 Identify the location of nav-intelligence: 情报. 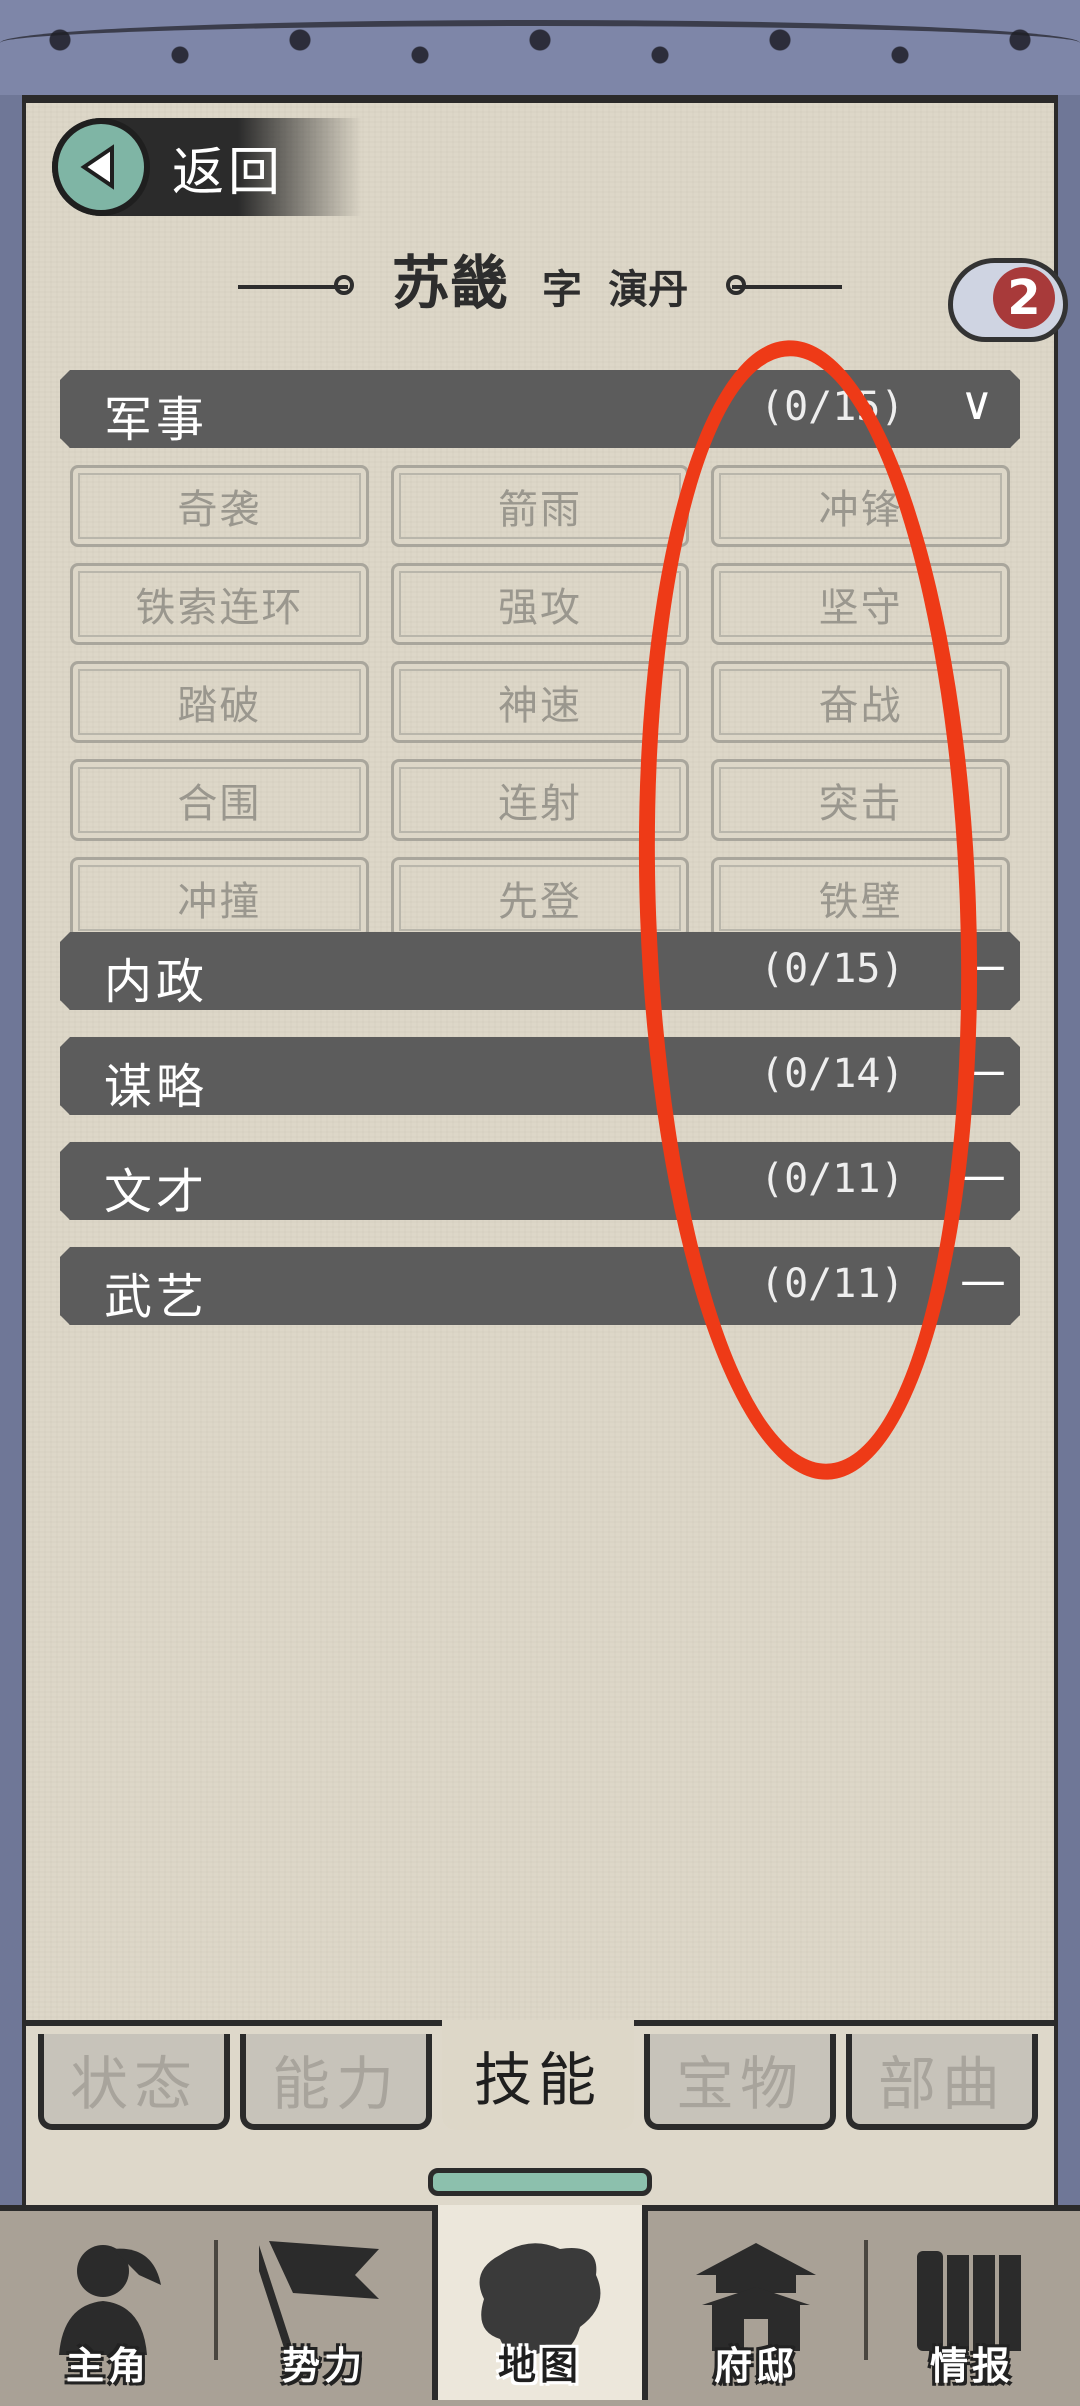
(972, 2302).